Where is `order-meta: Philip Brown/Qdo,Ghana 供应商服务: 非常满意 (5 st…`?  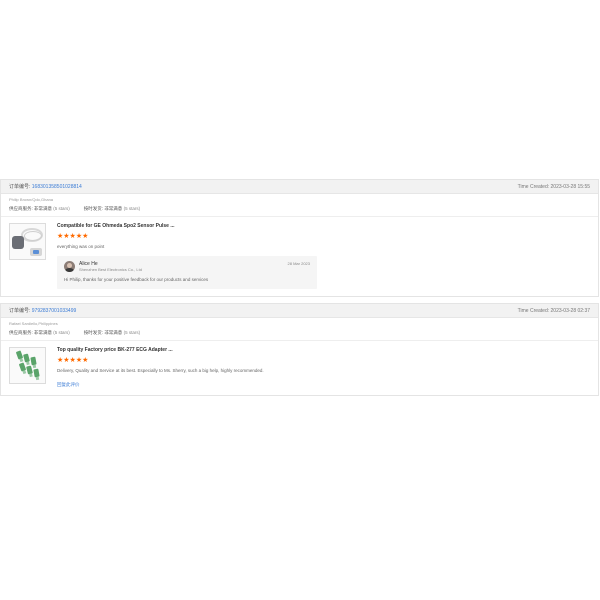 order-meta: Philip Brown/Qdo,Ghana 供应商服务: 非常满意 (5 st… is located at coordinates (299, 205).